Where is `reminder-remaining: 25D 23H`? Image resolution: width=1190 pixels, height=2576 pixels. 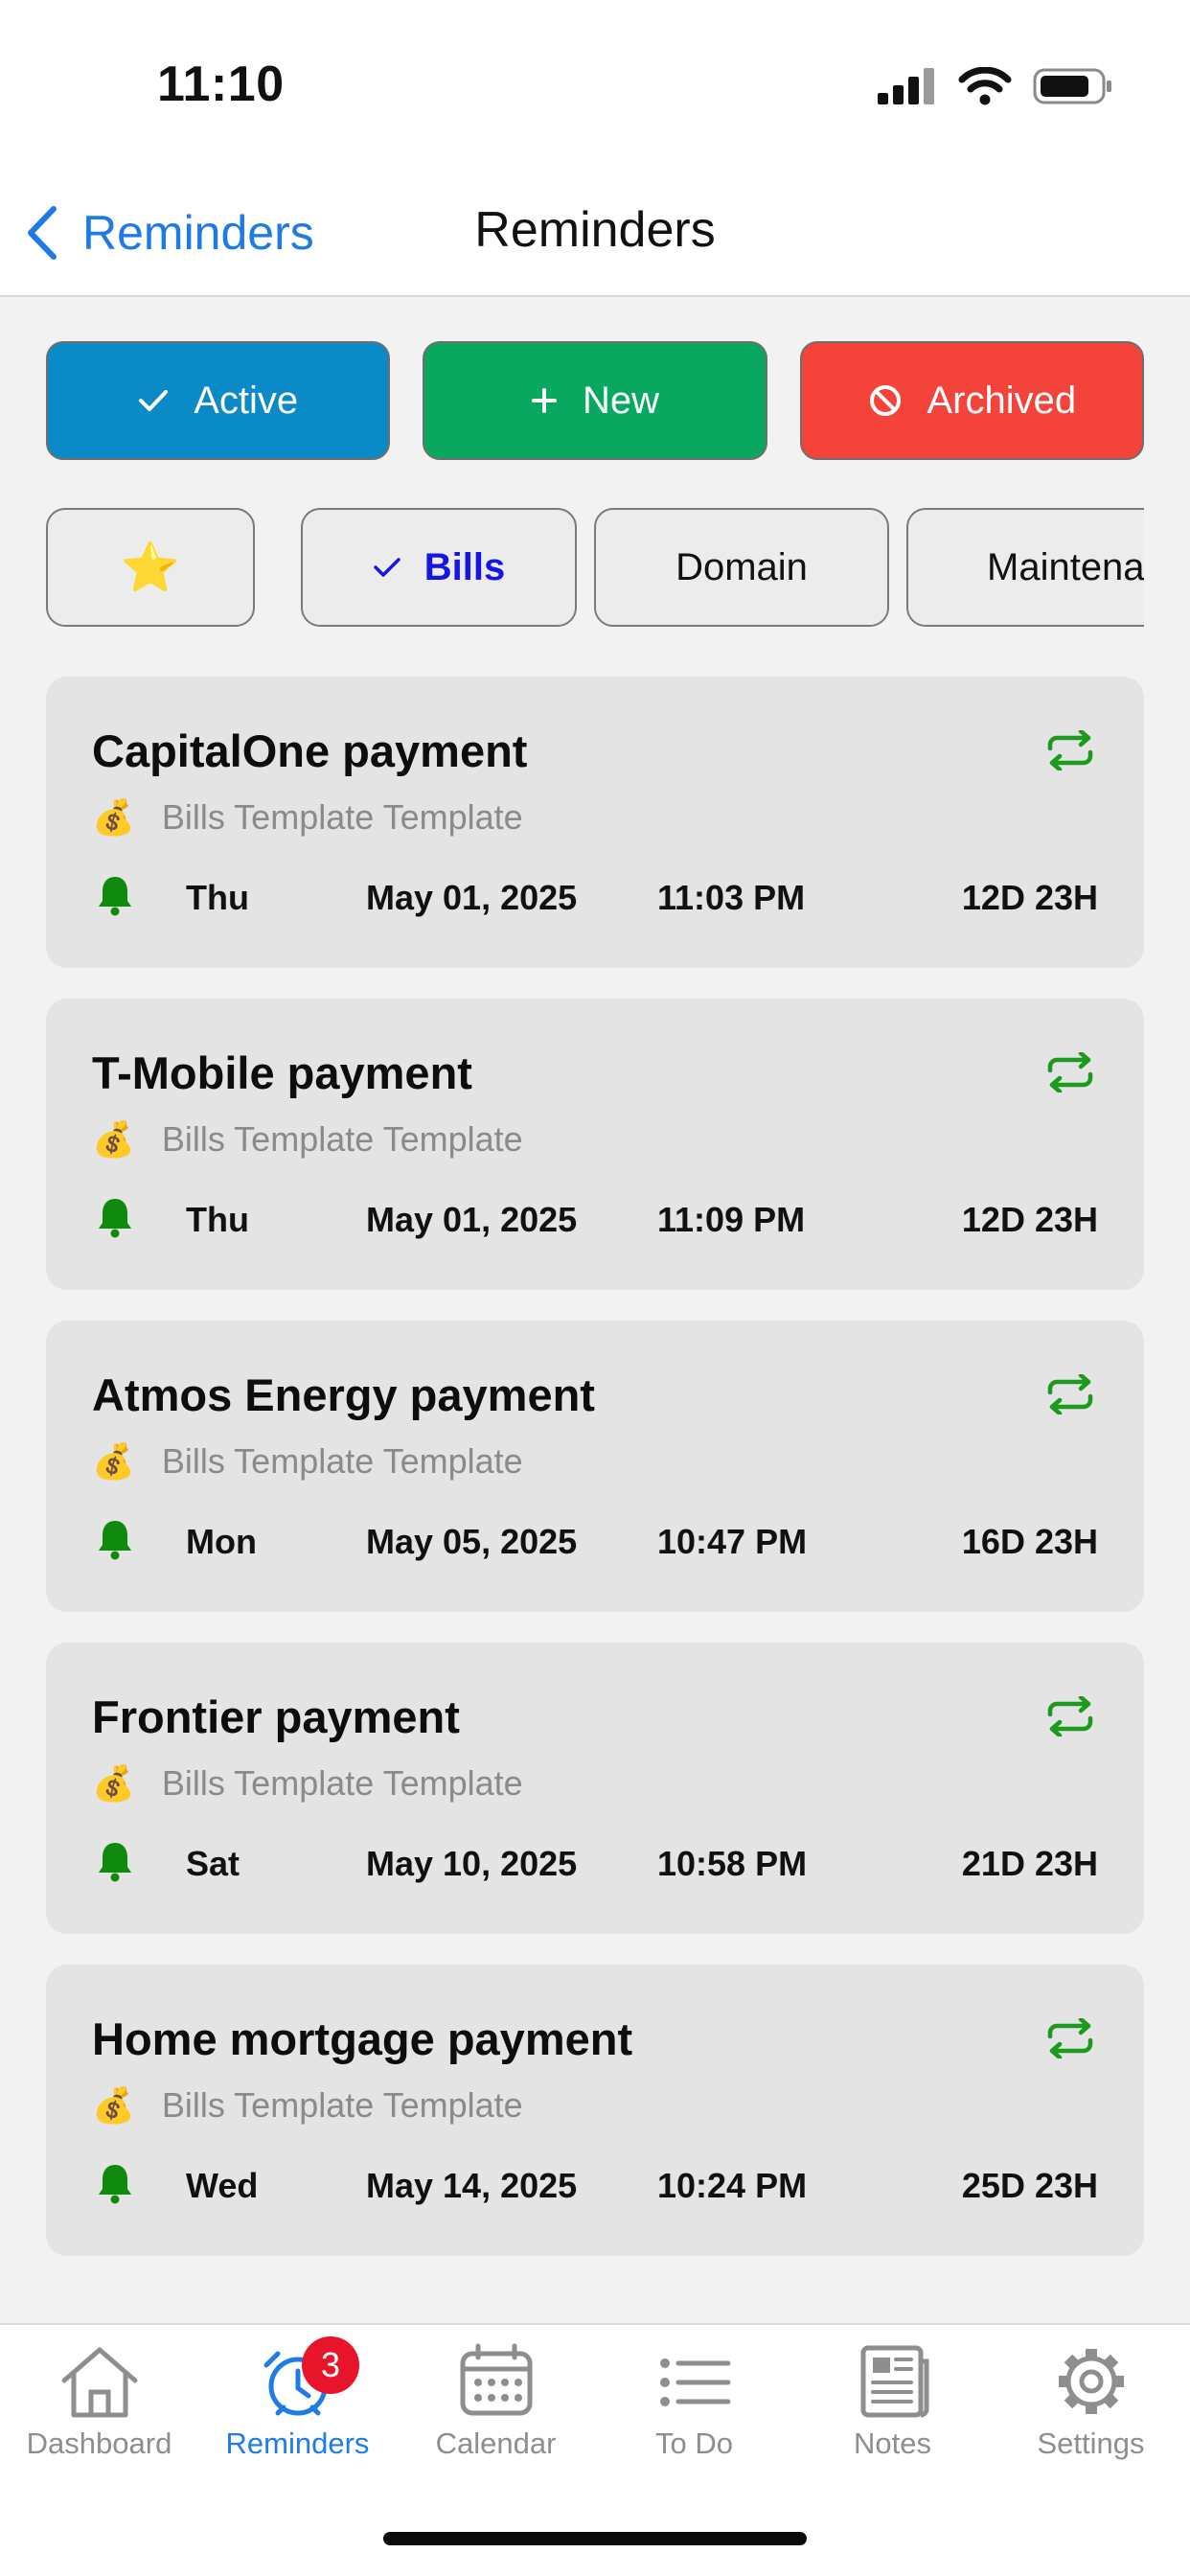 reminder-remaining: 25D 23H is located at coordinates (1030, 2185).